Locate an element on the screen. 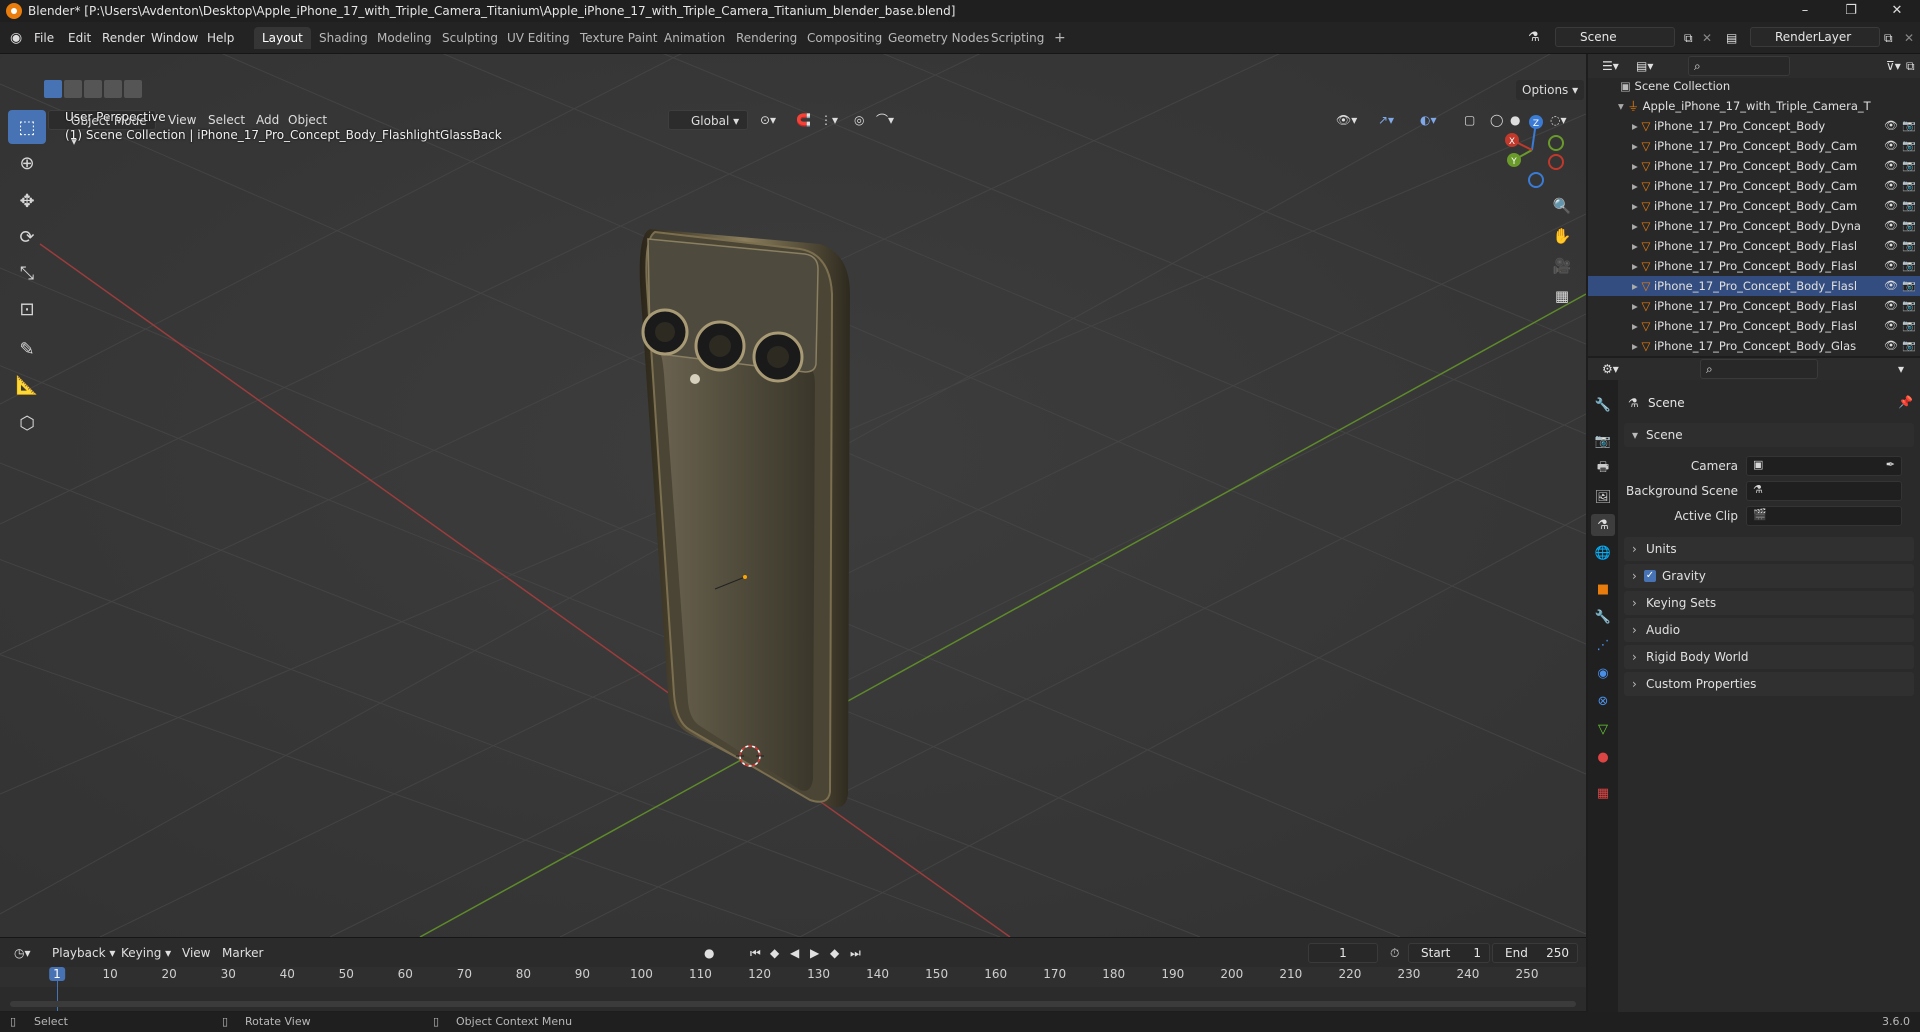  pan-hand-icon: ✋ is located at coordinates (1562, 236).